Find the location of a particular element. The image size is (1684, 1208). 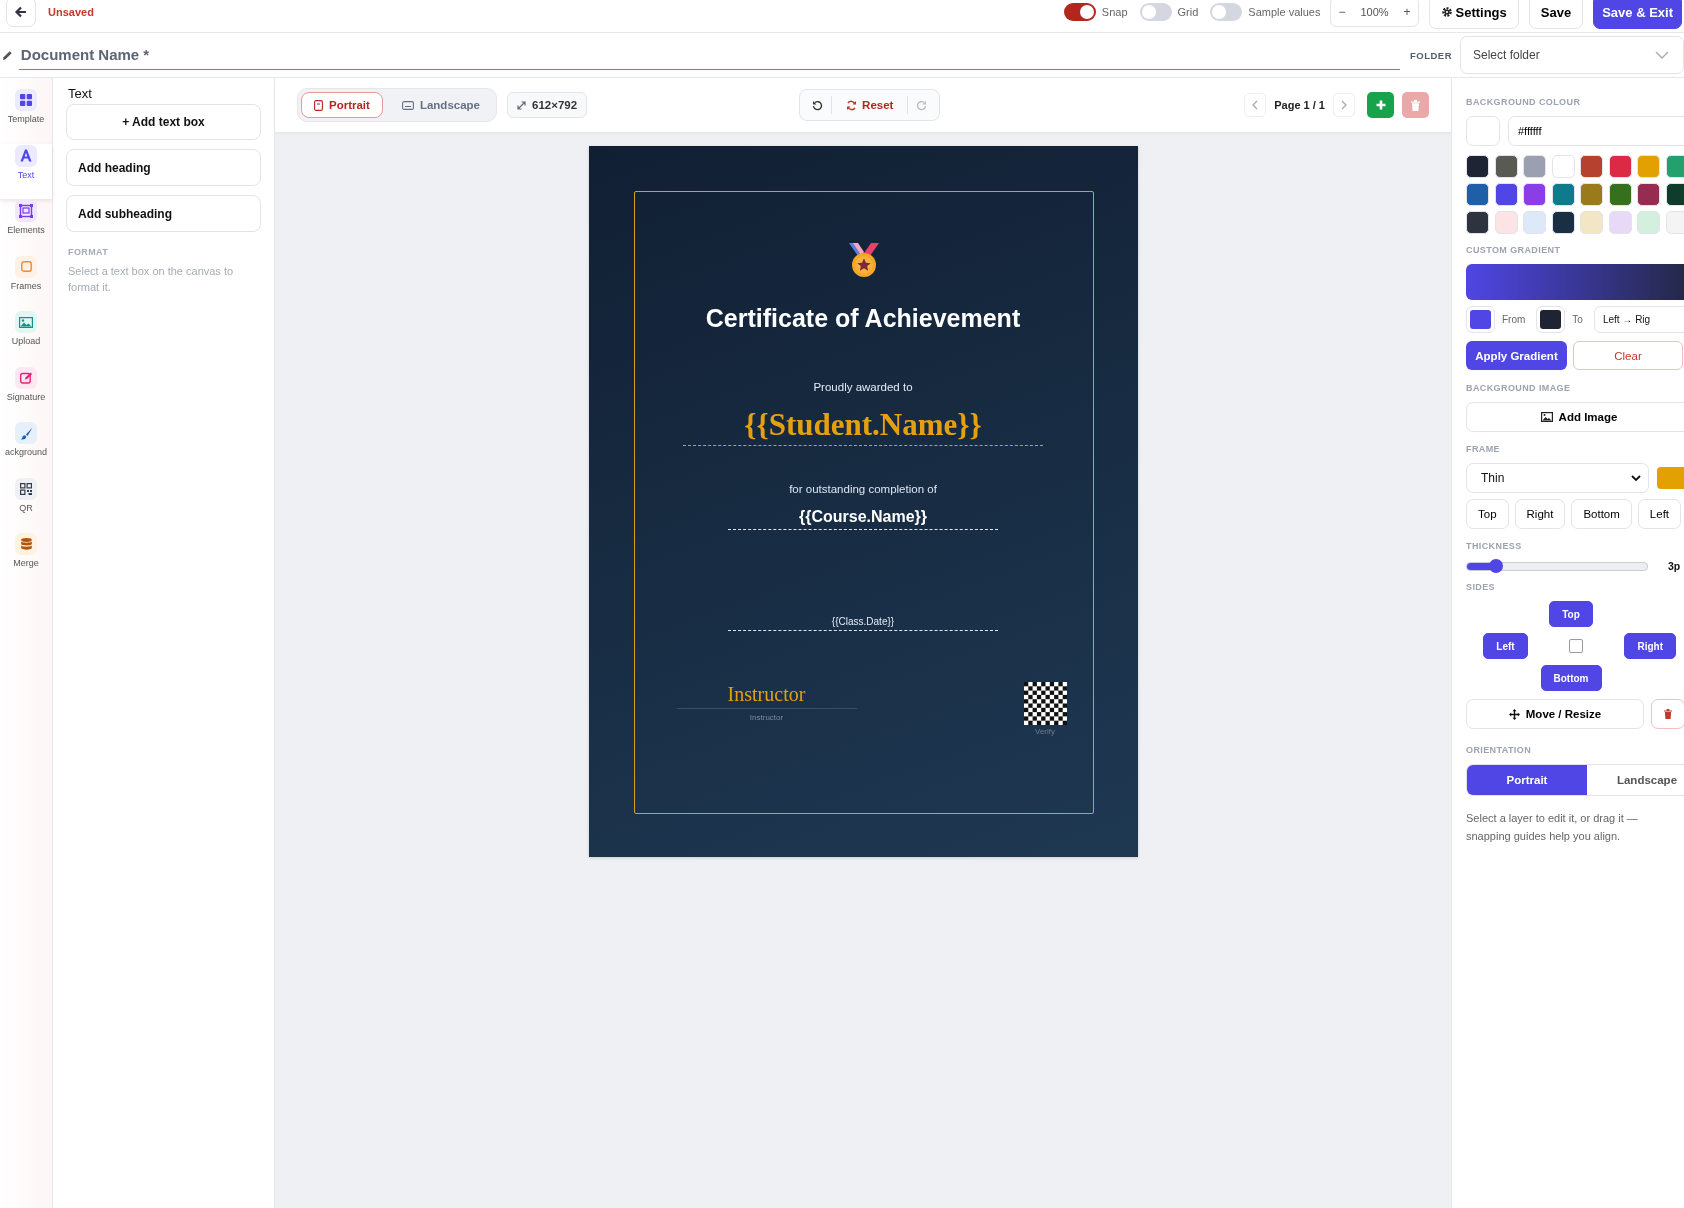

sidebar-tool: ackground is located at coordinates (26, 449).